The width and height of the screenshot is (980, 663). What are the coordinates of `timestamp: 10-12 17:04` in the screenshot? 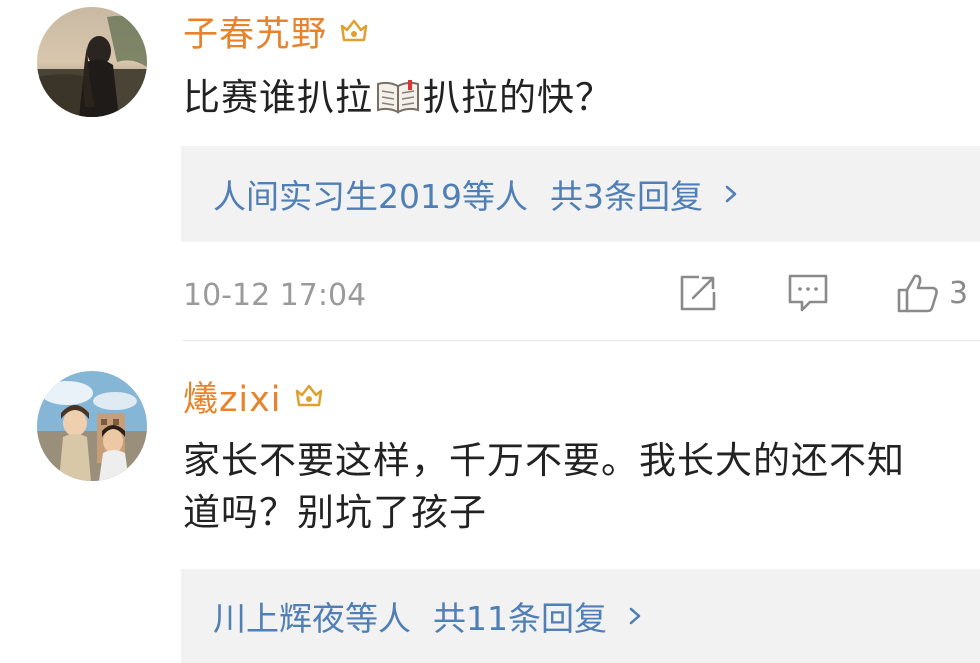 It's located at (275, 295).